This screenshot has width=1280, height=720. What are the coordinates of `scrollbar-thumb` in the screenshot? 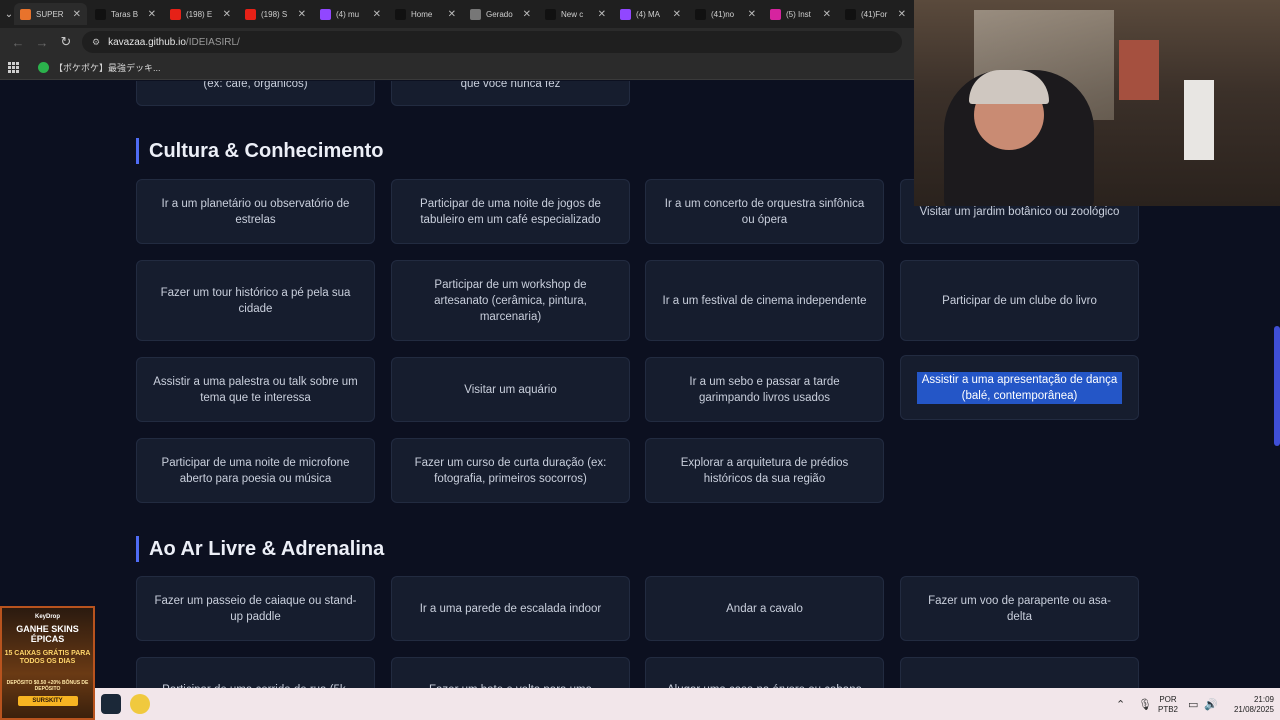 It's located at (1277, 386).